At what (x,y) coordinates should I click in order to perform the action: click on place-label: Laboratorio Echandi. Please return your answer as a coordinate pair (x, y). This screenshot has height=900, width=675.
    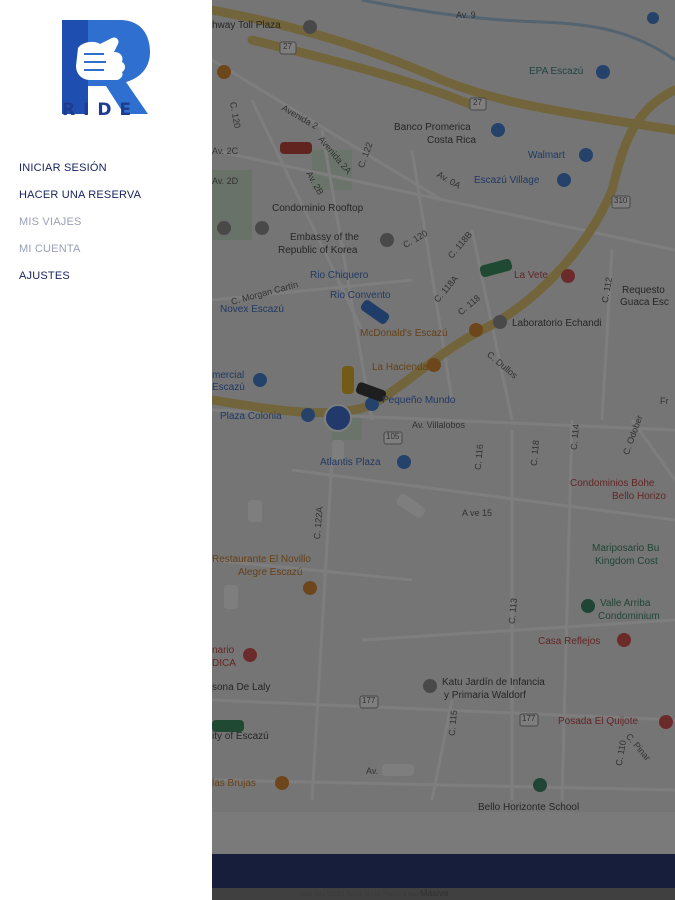
    Looking at the image, I should click on (557, 323).